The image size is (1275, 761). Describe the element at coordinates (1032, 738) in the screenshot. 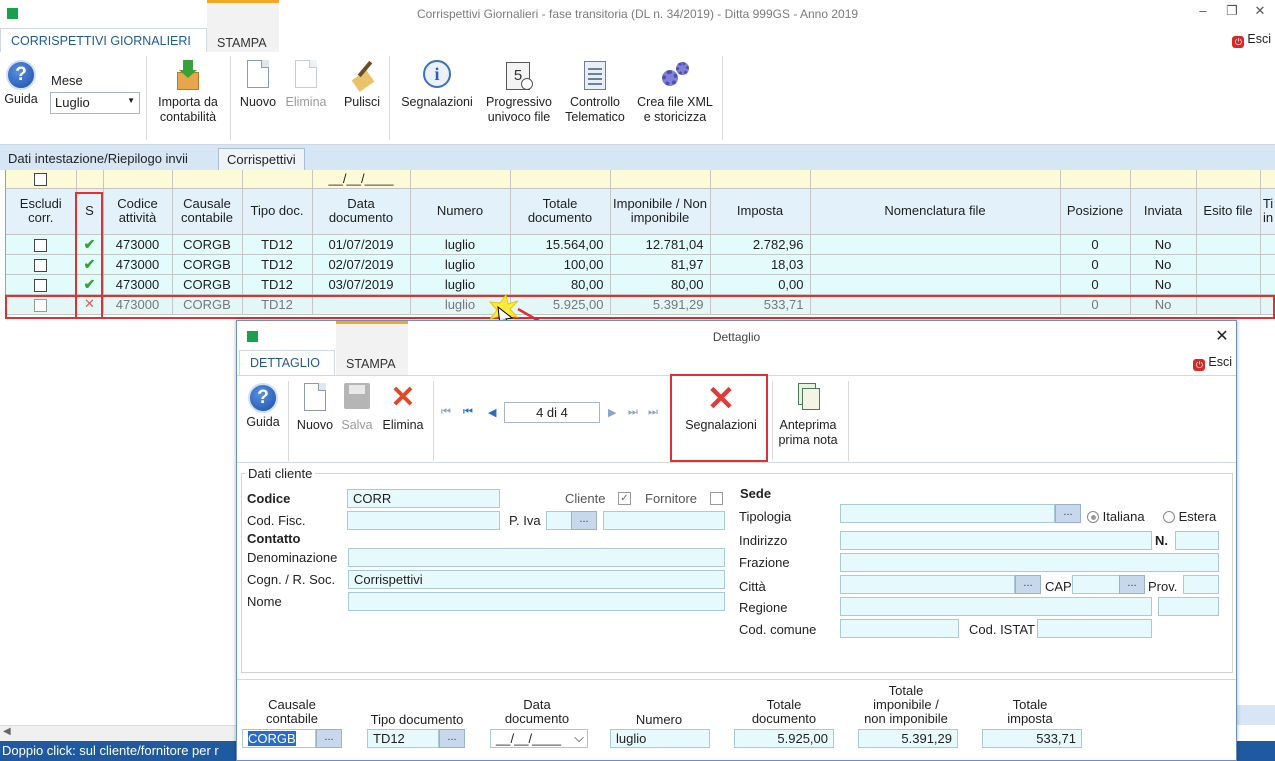

I see `totale-imposta-field: 533,71` at that location.